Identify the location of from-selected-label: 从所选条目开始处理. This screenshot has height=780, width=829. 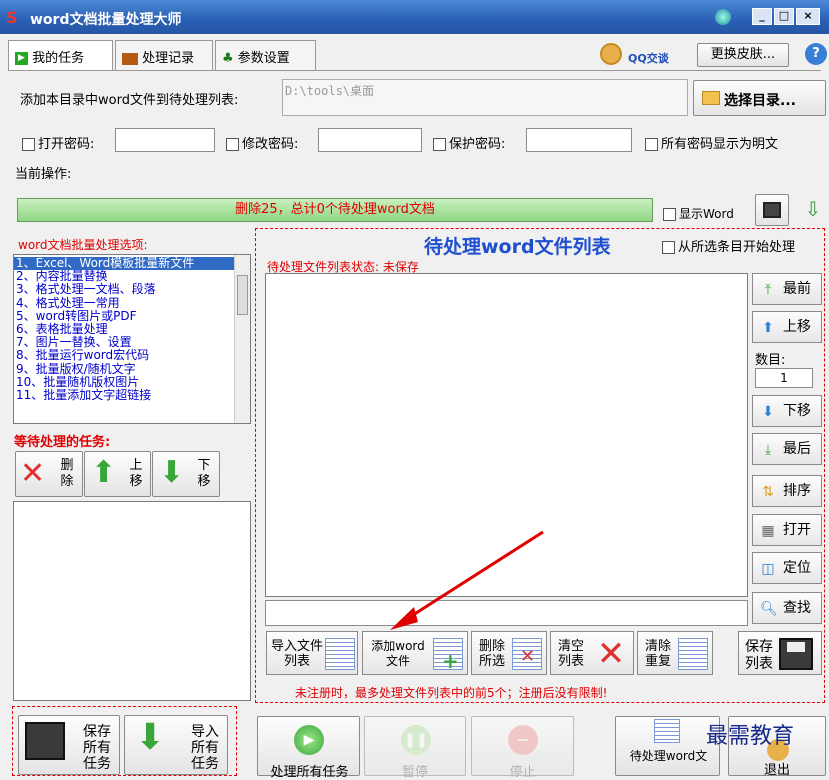
(737, 247).